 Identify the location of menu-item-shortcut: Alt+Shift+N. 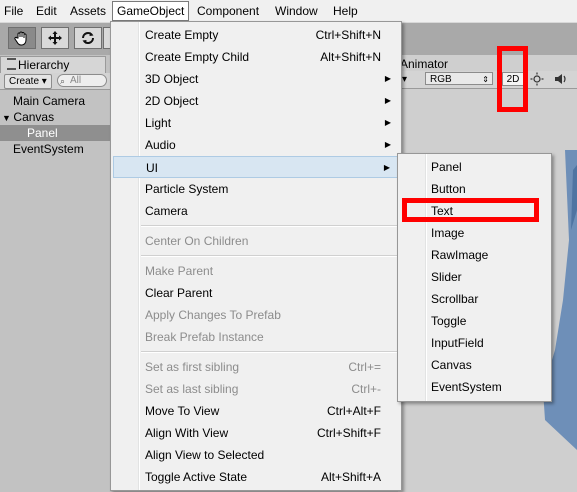
(350, 57).